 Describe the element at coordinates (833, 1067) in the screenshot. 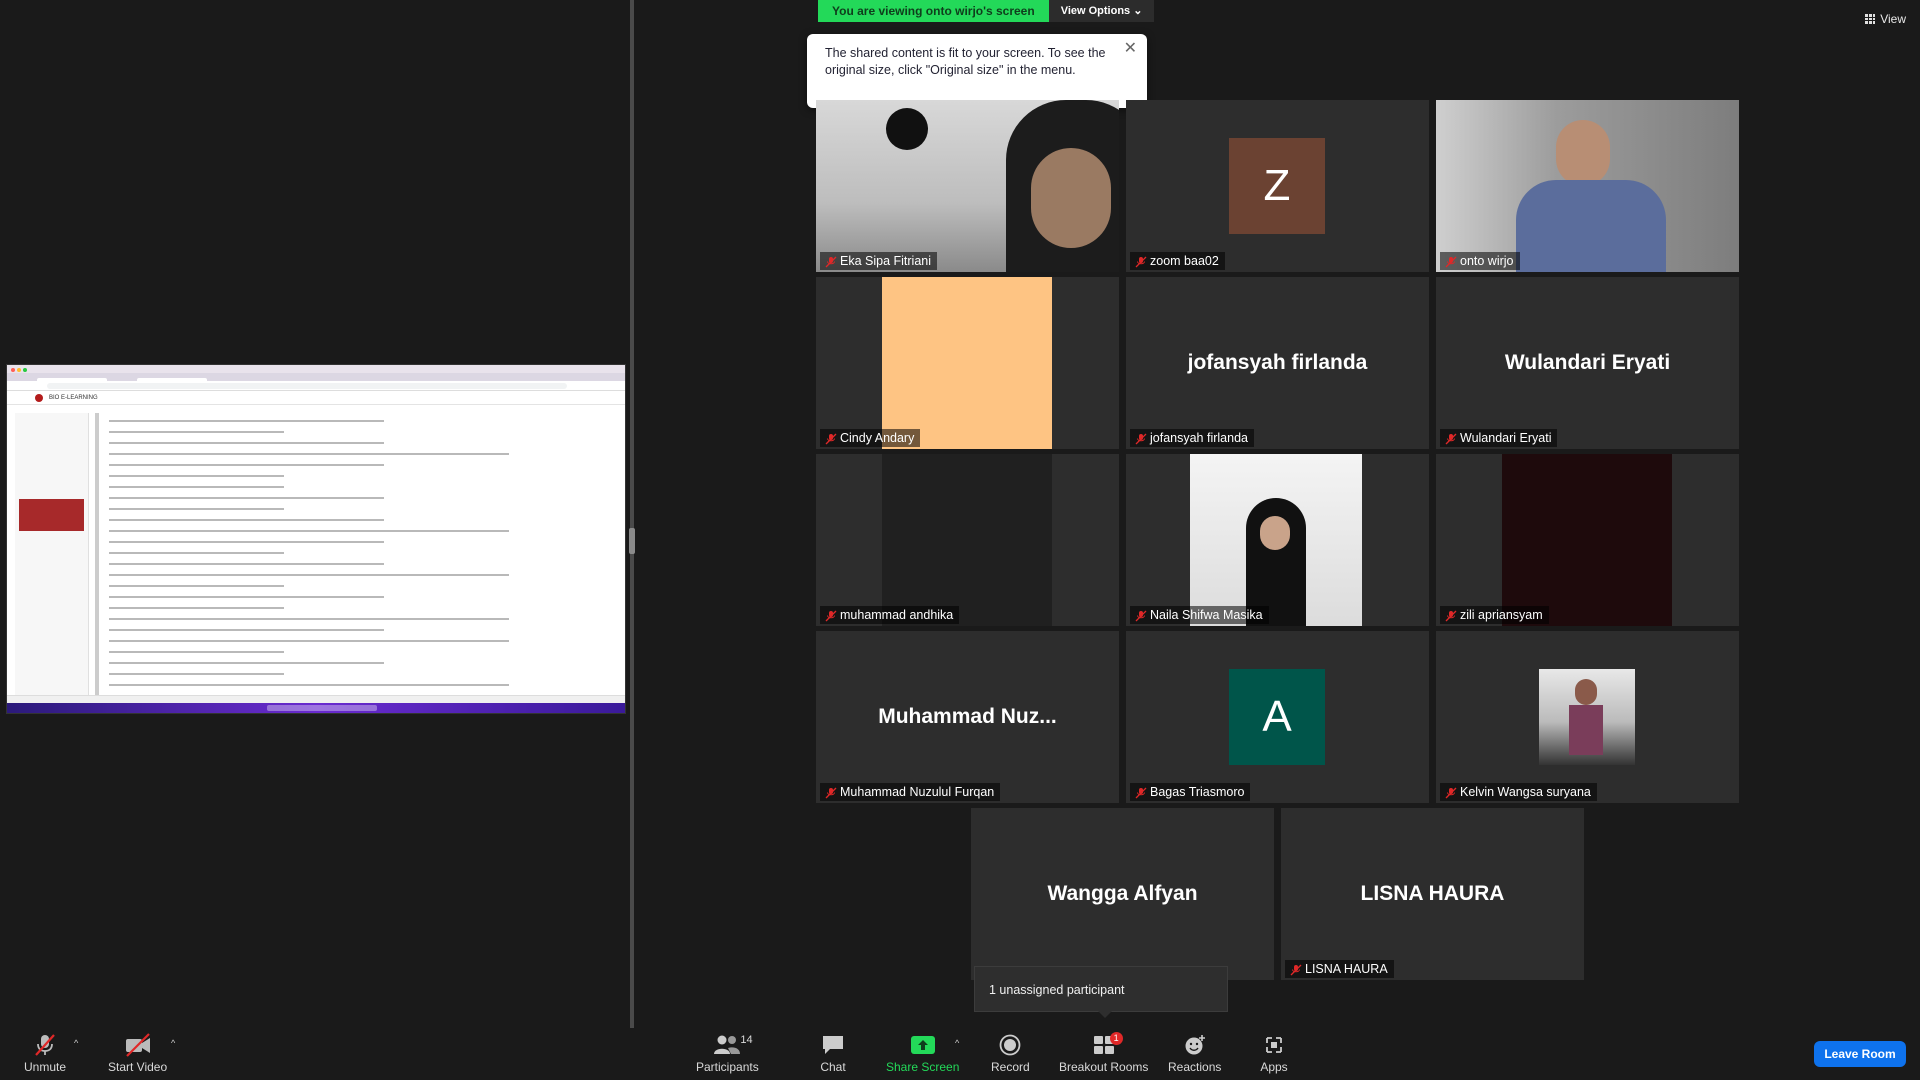

I see `chat-label: Chat` at that location.